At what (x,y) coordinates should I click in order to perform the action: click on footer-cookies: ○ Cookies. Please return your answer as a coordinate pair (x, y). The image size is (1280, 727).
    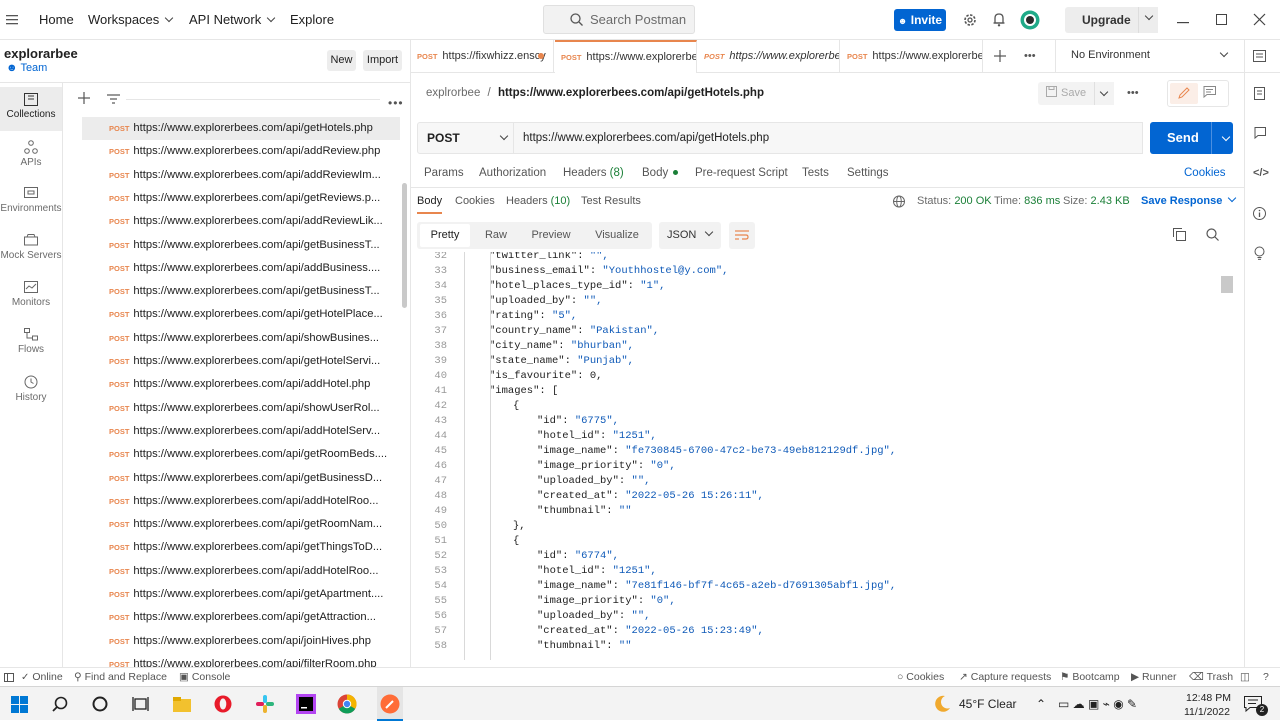
    Looking at the image, I should click on (920, 677).